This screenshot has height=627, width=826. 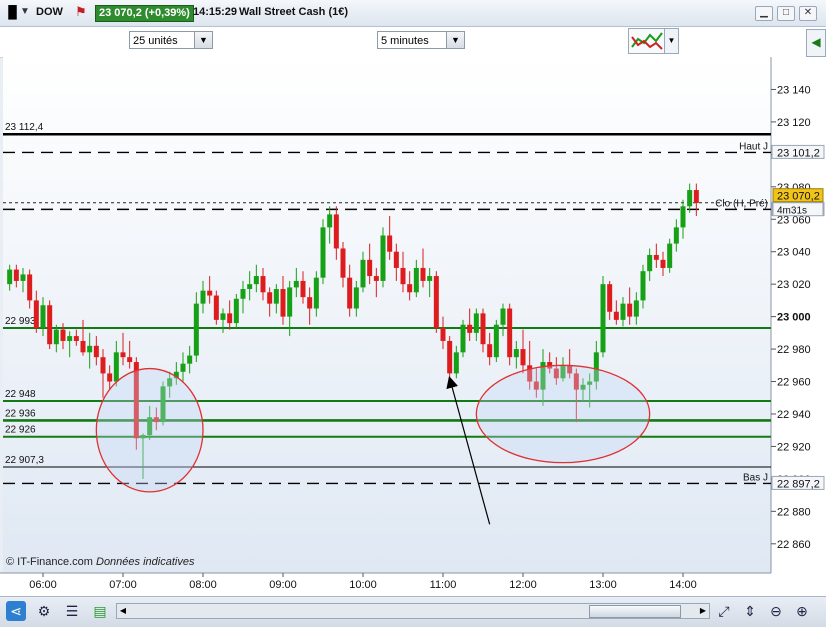 What do you see at coordinates (155, 41) in the screenshot?
I see `units-select-value: 25 unités` at bounding box center [155, 41].